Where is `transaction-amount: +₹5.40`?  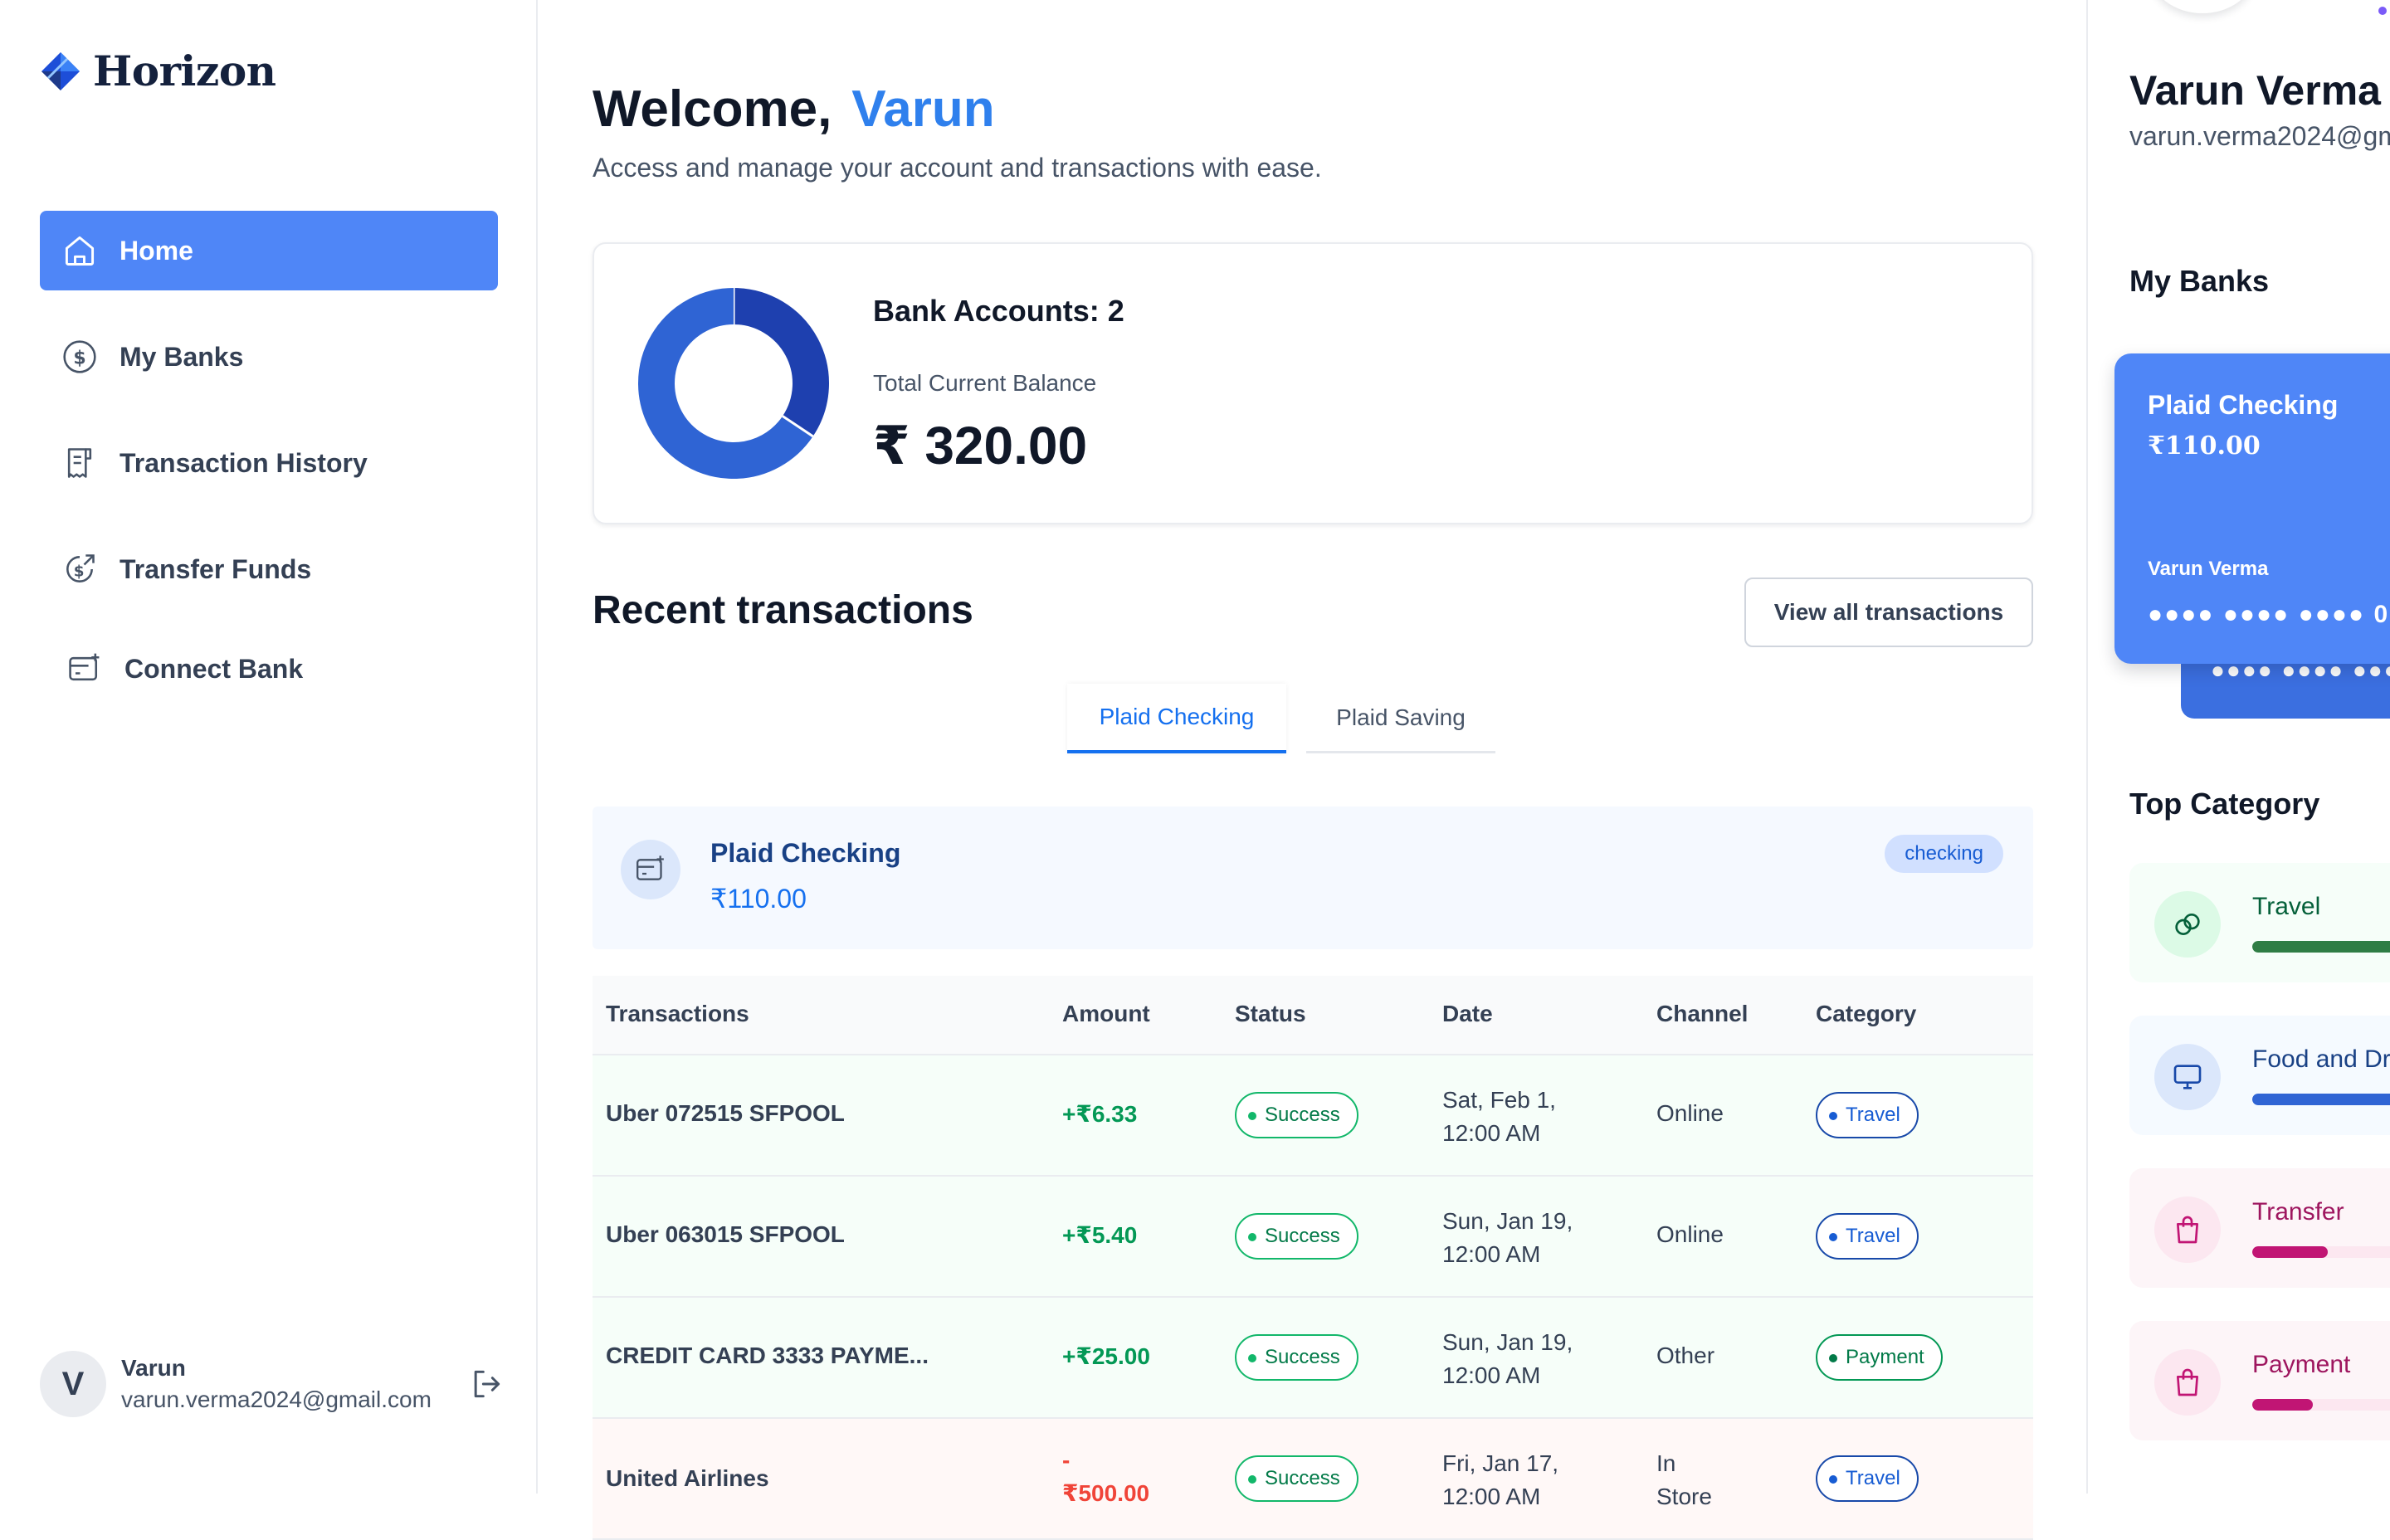 transaction-amount: +₹5.40 is located at coordinates (1100, 1235).